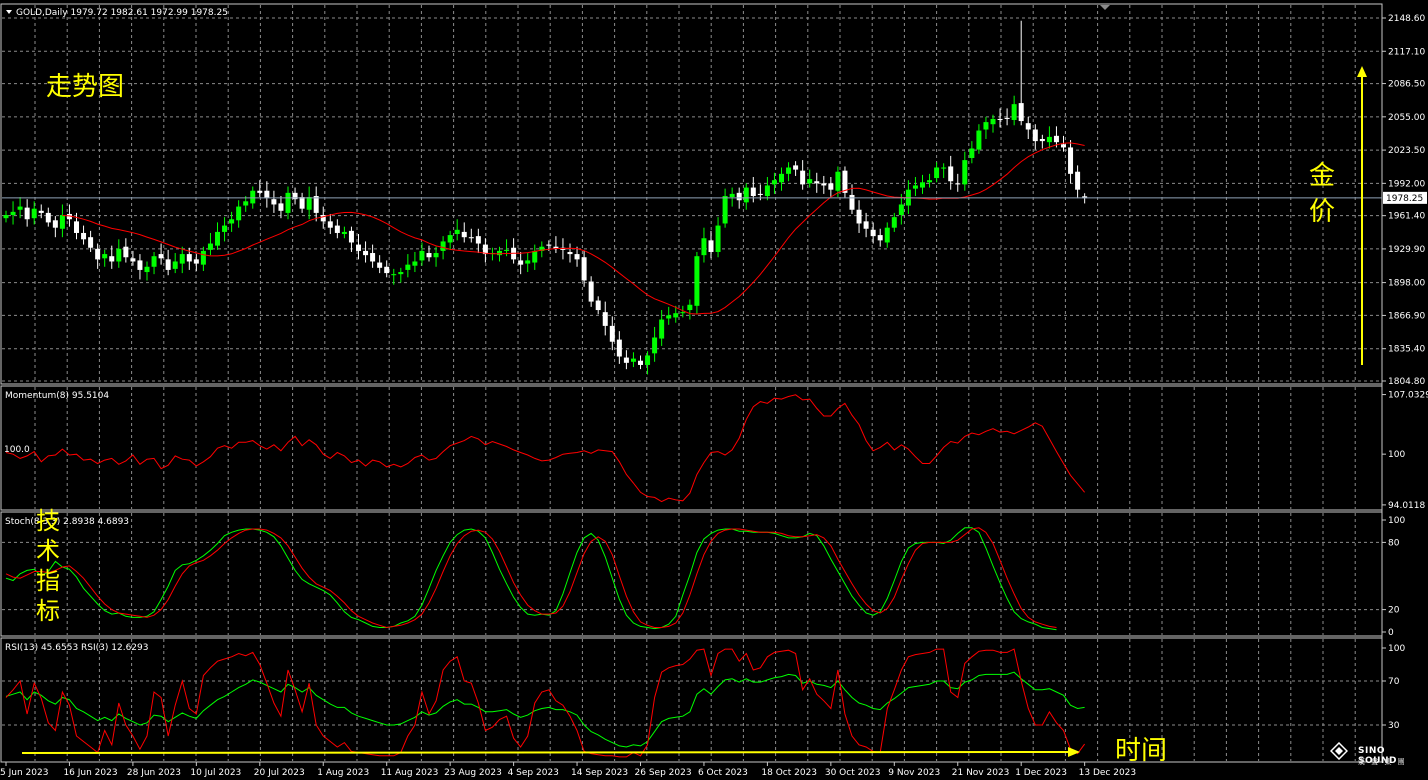  What do you see at coordinates (1406, 316) in the screenshot?
I see `y-tick-label: 1866.90` at bounding box center [1406, 316].